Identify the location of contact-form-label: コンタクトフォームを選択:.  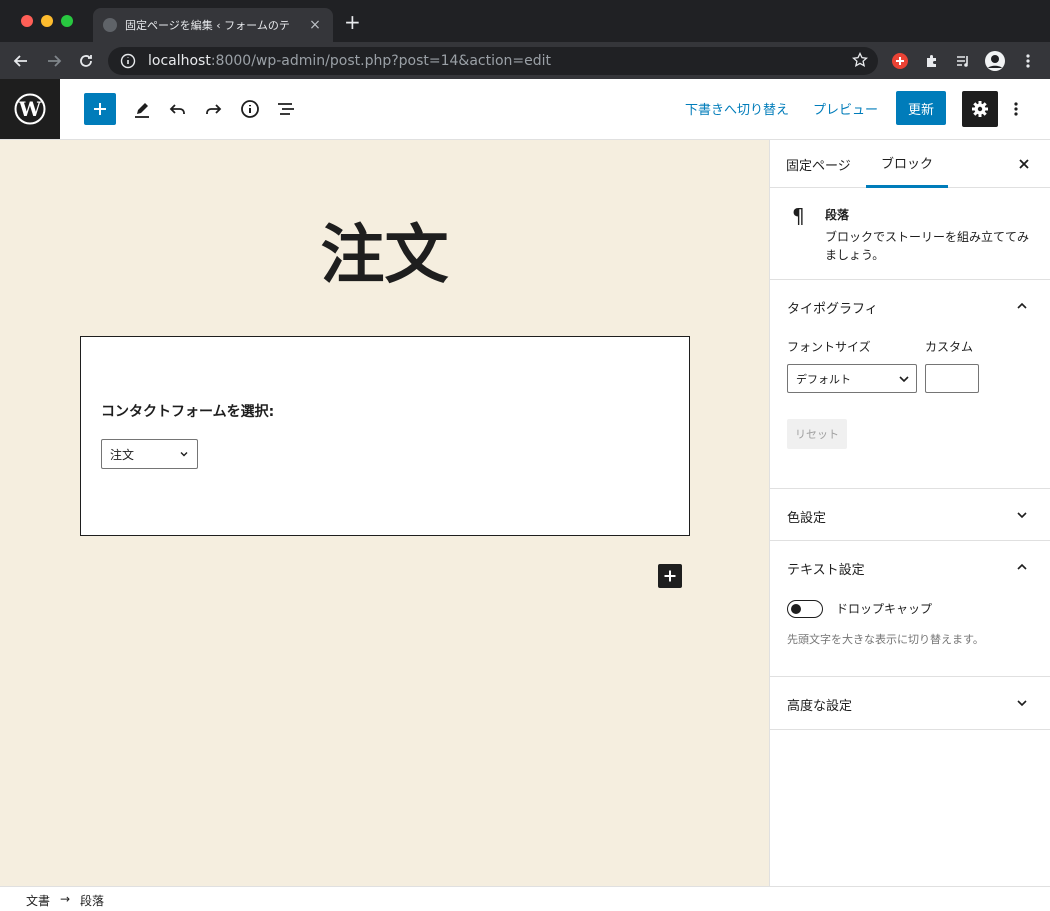
(188, 412).